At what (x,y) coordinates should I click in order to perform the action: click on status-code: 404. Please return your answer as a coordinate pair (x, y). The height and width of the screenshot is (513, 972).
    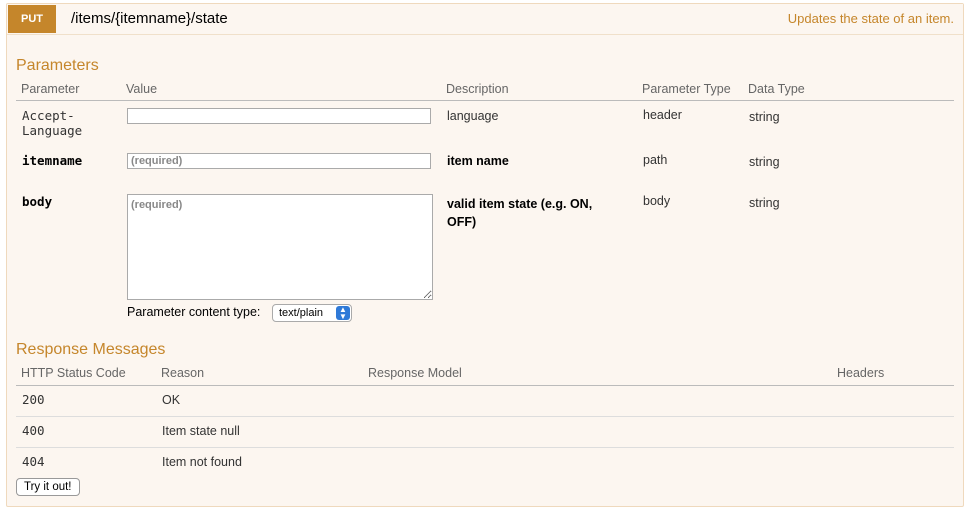
    Looking at the image, I should click on (33, 461).